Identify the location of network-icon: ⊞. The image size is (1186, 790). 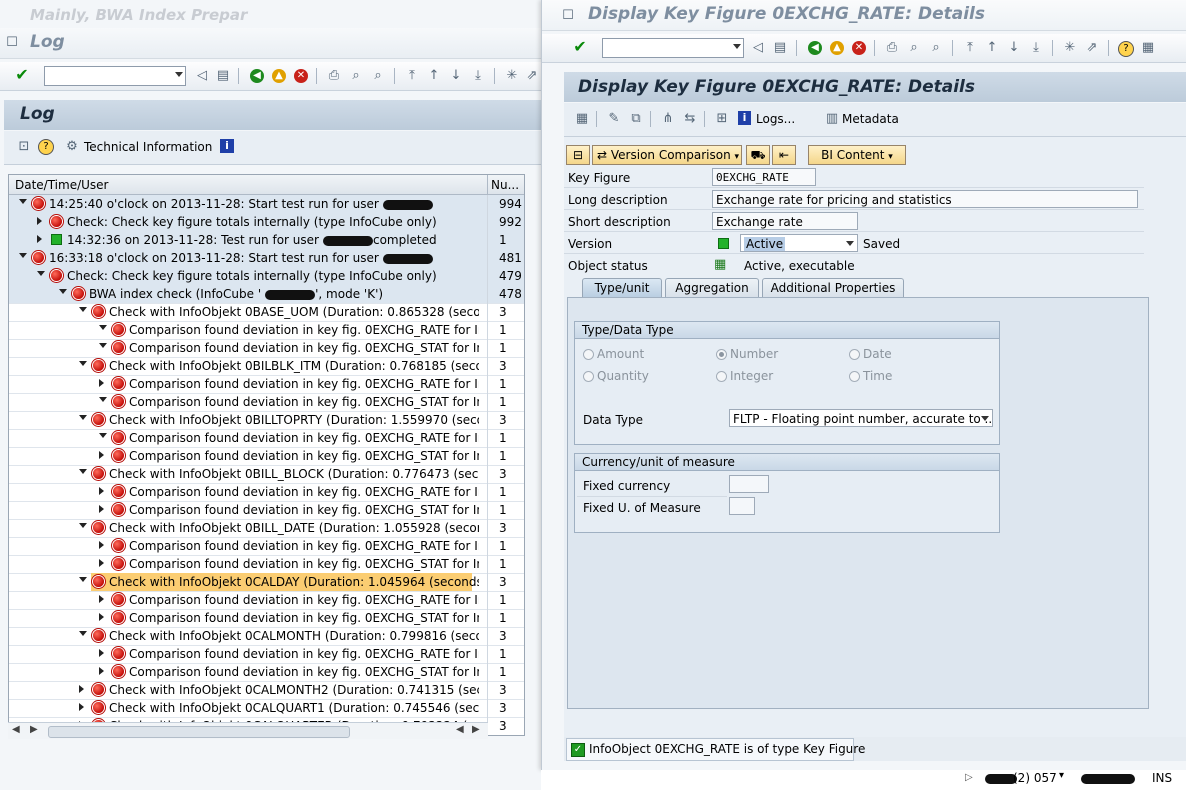
(722, 119).